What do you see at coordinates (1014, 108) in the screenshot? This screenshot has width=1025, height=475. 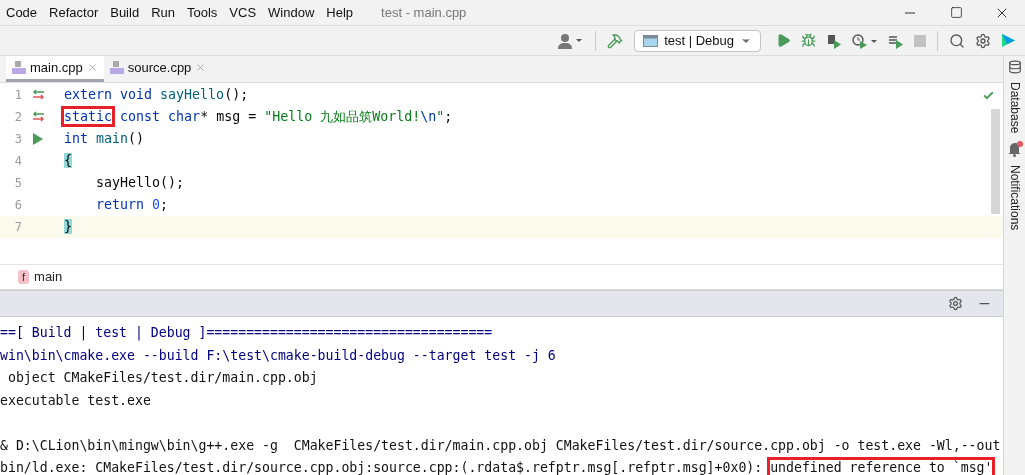 I see `sidebar-tab: Database` at bounding box center [1014, 108].